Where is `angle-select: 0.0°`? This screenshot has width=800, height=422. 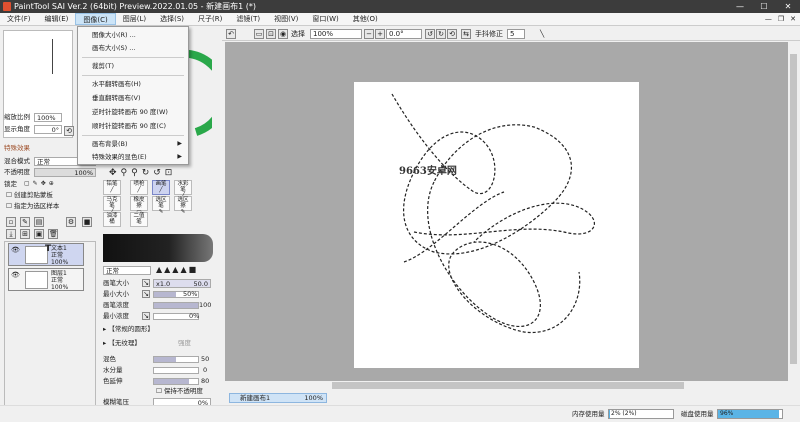 angle-select: 0.0° is located at coordinates (404, 34).